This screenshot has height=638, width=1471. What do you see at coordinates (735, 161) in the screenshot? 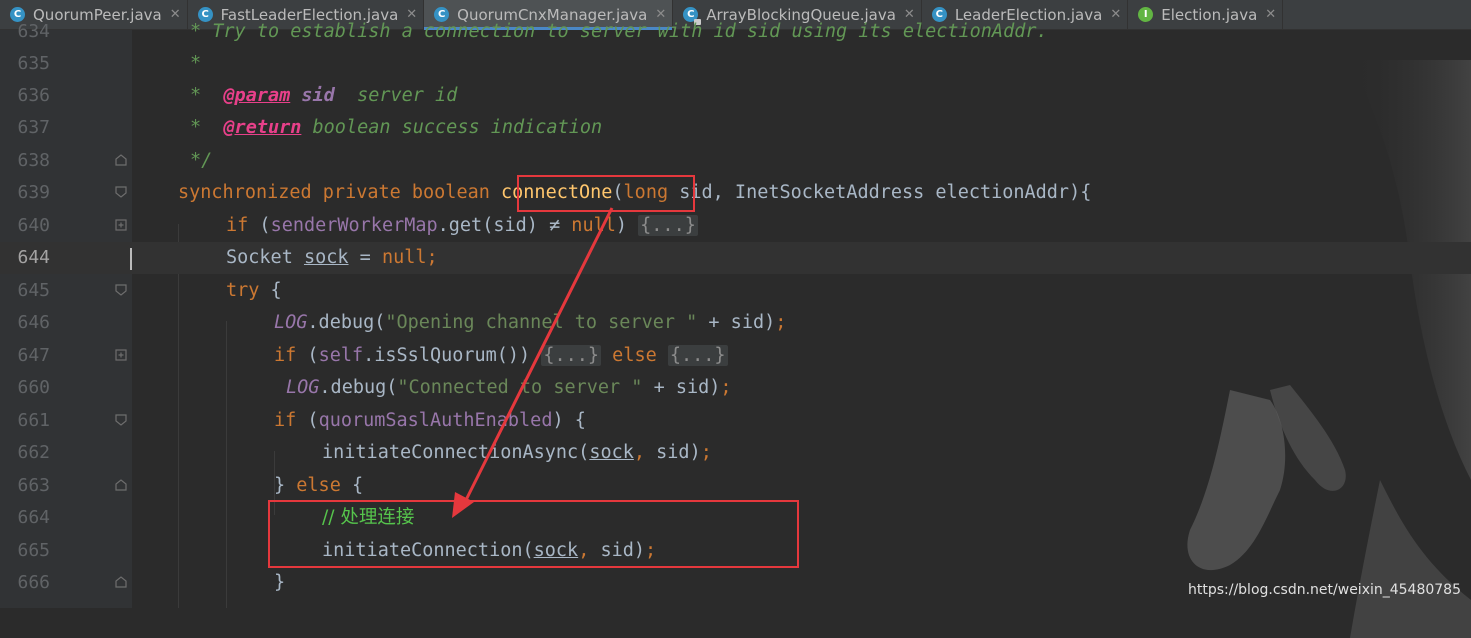
I see `code-line: 638 */` at bounding box center [735, 161].